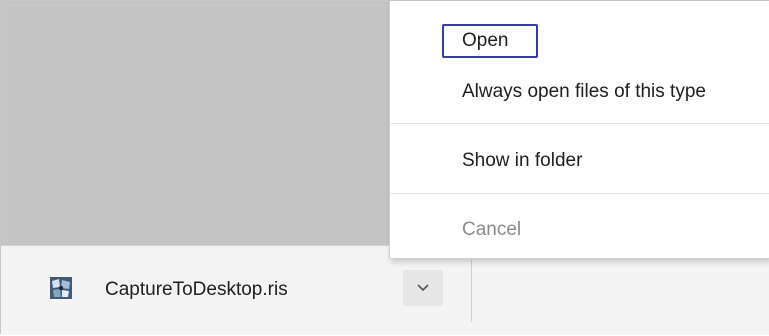  What do you see at coordinates (490, 41) in the screenshot?
I see `focus-ring` at bounding box center [490, 41].